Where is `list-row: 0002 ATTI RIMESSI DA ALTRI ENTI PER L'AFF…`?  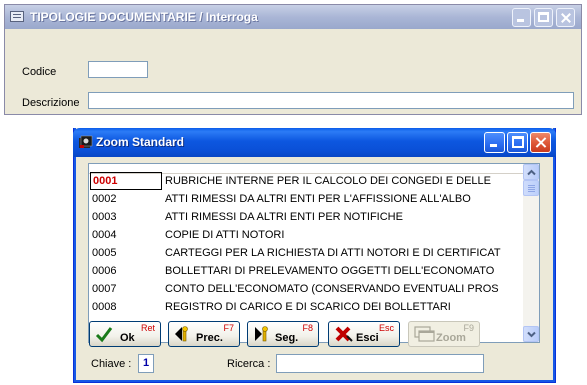
list-row: 0002 ATTI RIMESSI DA ALTRI ENTI PER L'AFF… is located at coordinates (306, 199).